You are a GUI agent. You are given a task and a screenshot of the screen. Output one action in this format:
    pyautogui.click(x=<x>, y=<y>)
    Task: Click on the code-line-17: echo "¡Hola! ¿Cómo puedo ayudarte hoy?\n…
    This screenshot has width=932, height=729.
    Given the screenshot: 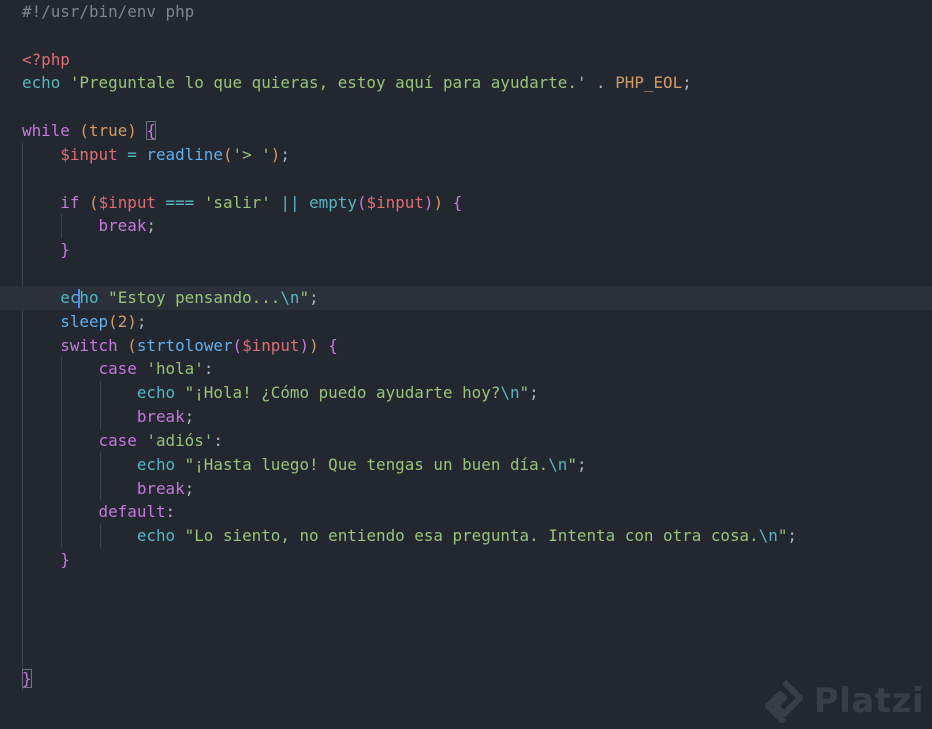 What is the action you would take?
    pyautogui.click(x=477, y=393)
    